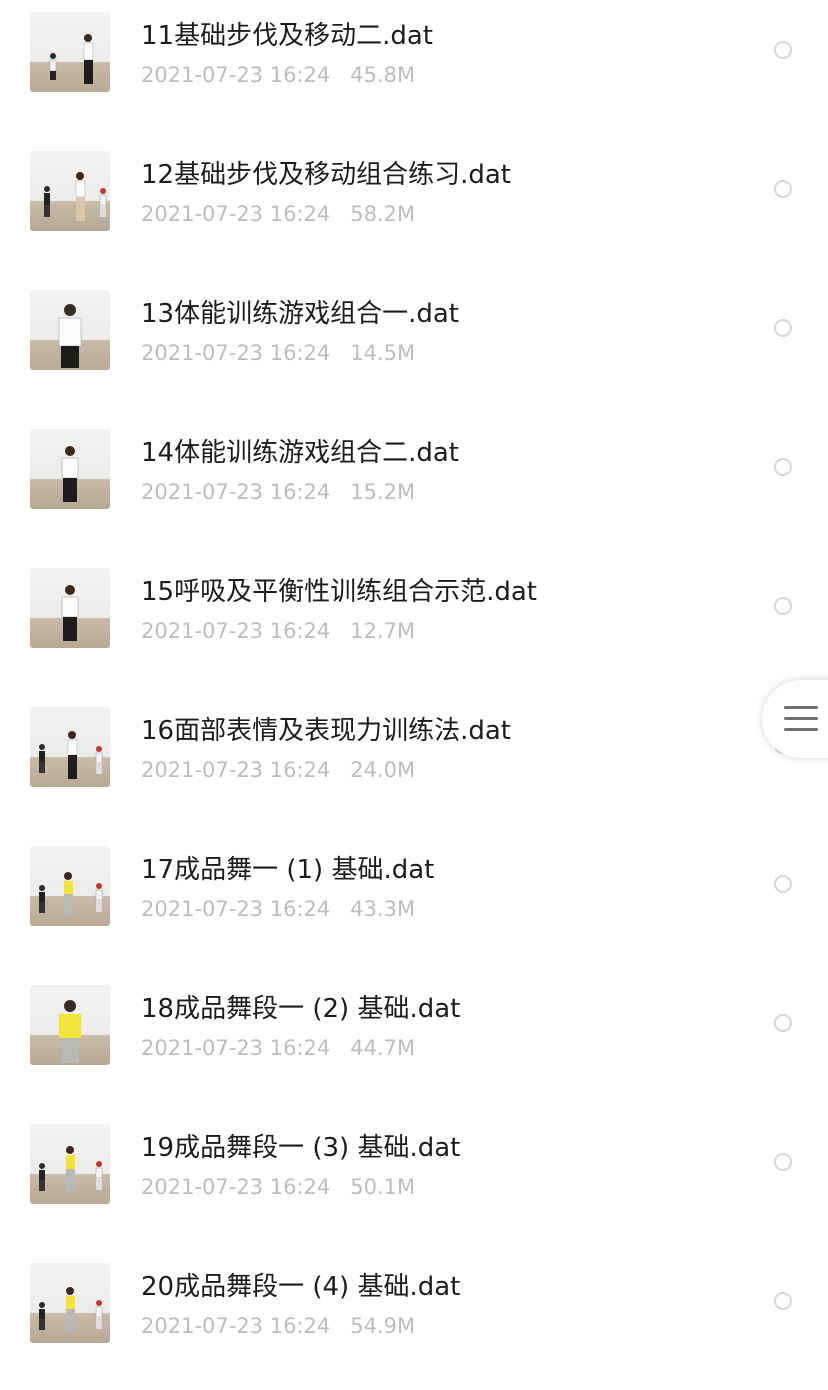  I want to click on file-meta: 2021-07-23 16:24 58.2M, so click(278, 214).